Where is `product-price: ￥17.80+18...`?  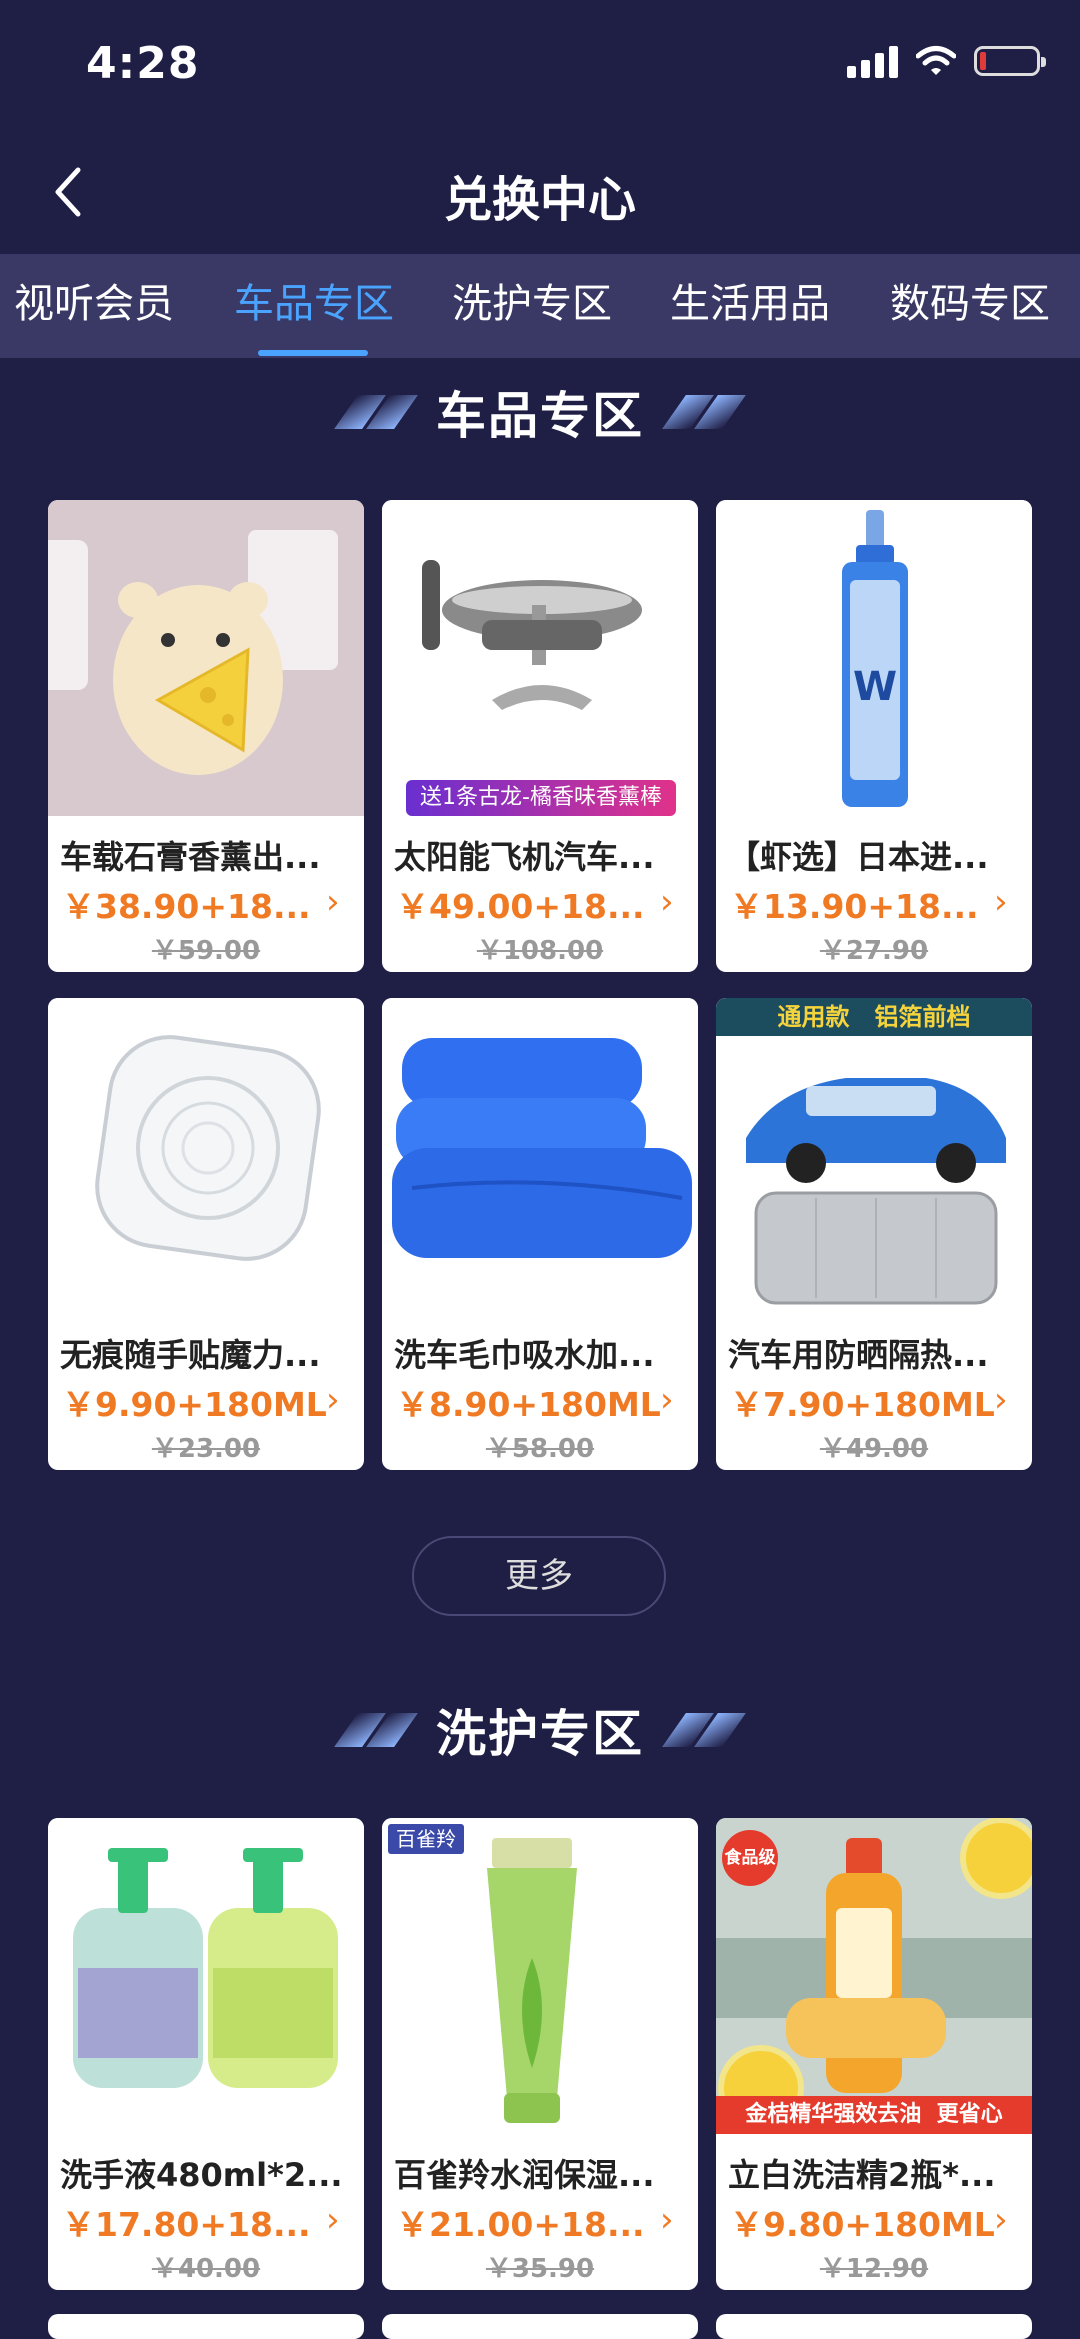 product-price: ￥17.80+18... is located at coordinates (186, 2224).